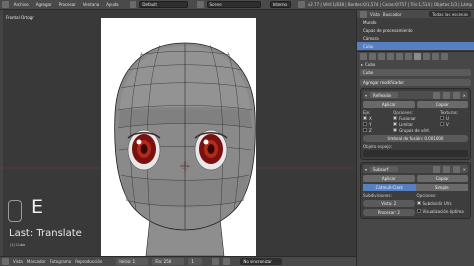 The width and height of the screenshot is (474, 266). I want to click on blender-logo-icon, so click(301, 4).